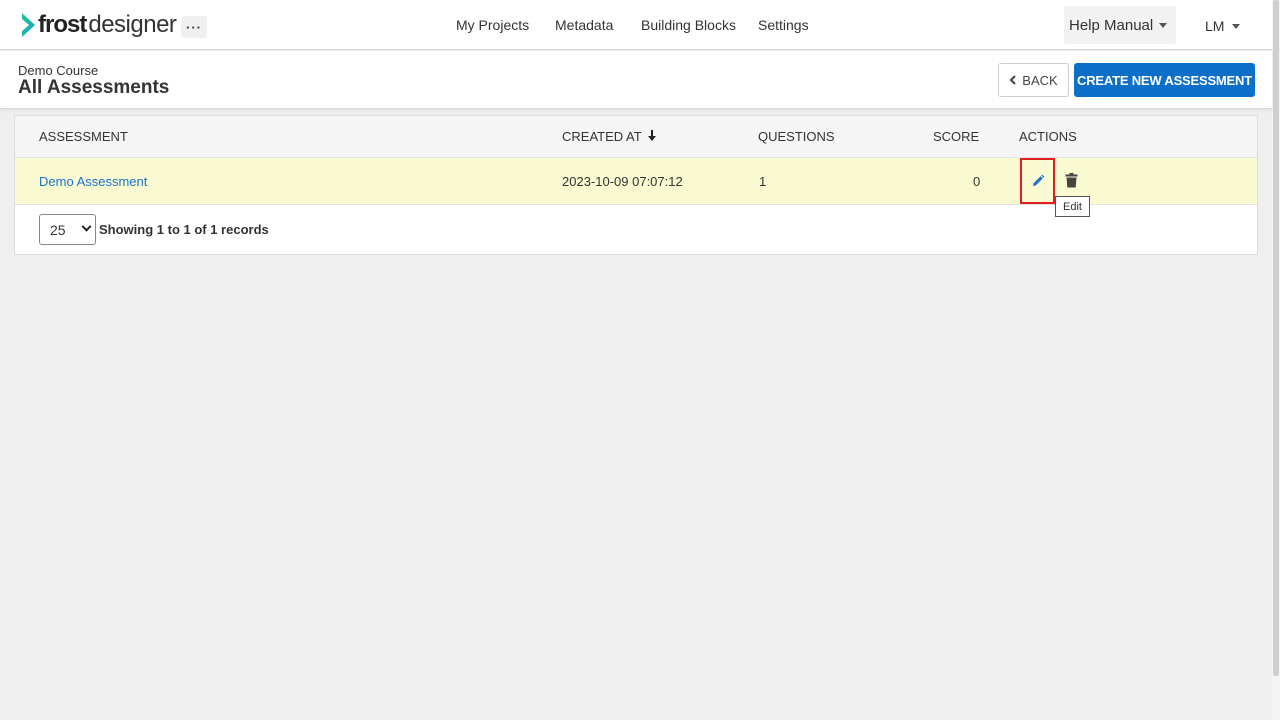 The width and height of the screenshot is (1280, 720). I want to click on app-logo: frost designer, so click(99, 25).